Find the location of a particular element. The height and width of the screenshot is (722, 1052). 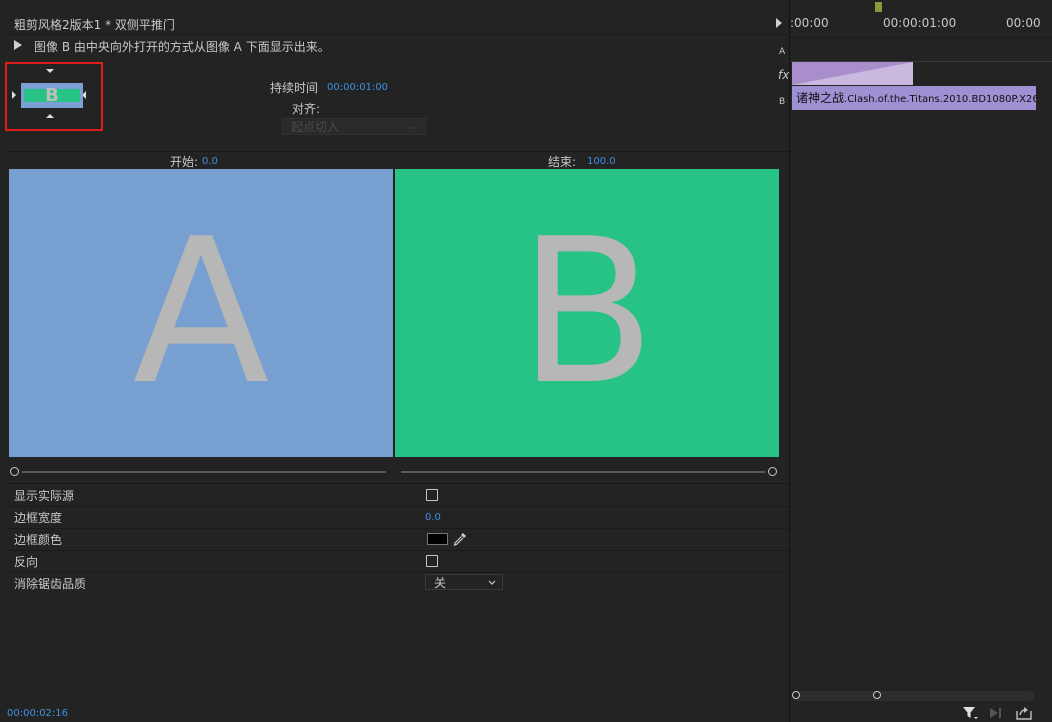

end-label: 结束: is located at coordinates (562, 162).